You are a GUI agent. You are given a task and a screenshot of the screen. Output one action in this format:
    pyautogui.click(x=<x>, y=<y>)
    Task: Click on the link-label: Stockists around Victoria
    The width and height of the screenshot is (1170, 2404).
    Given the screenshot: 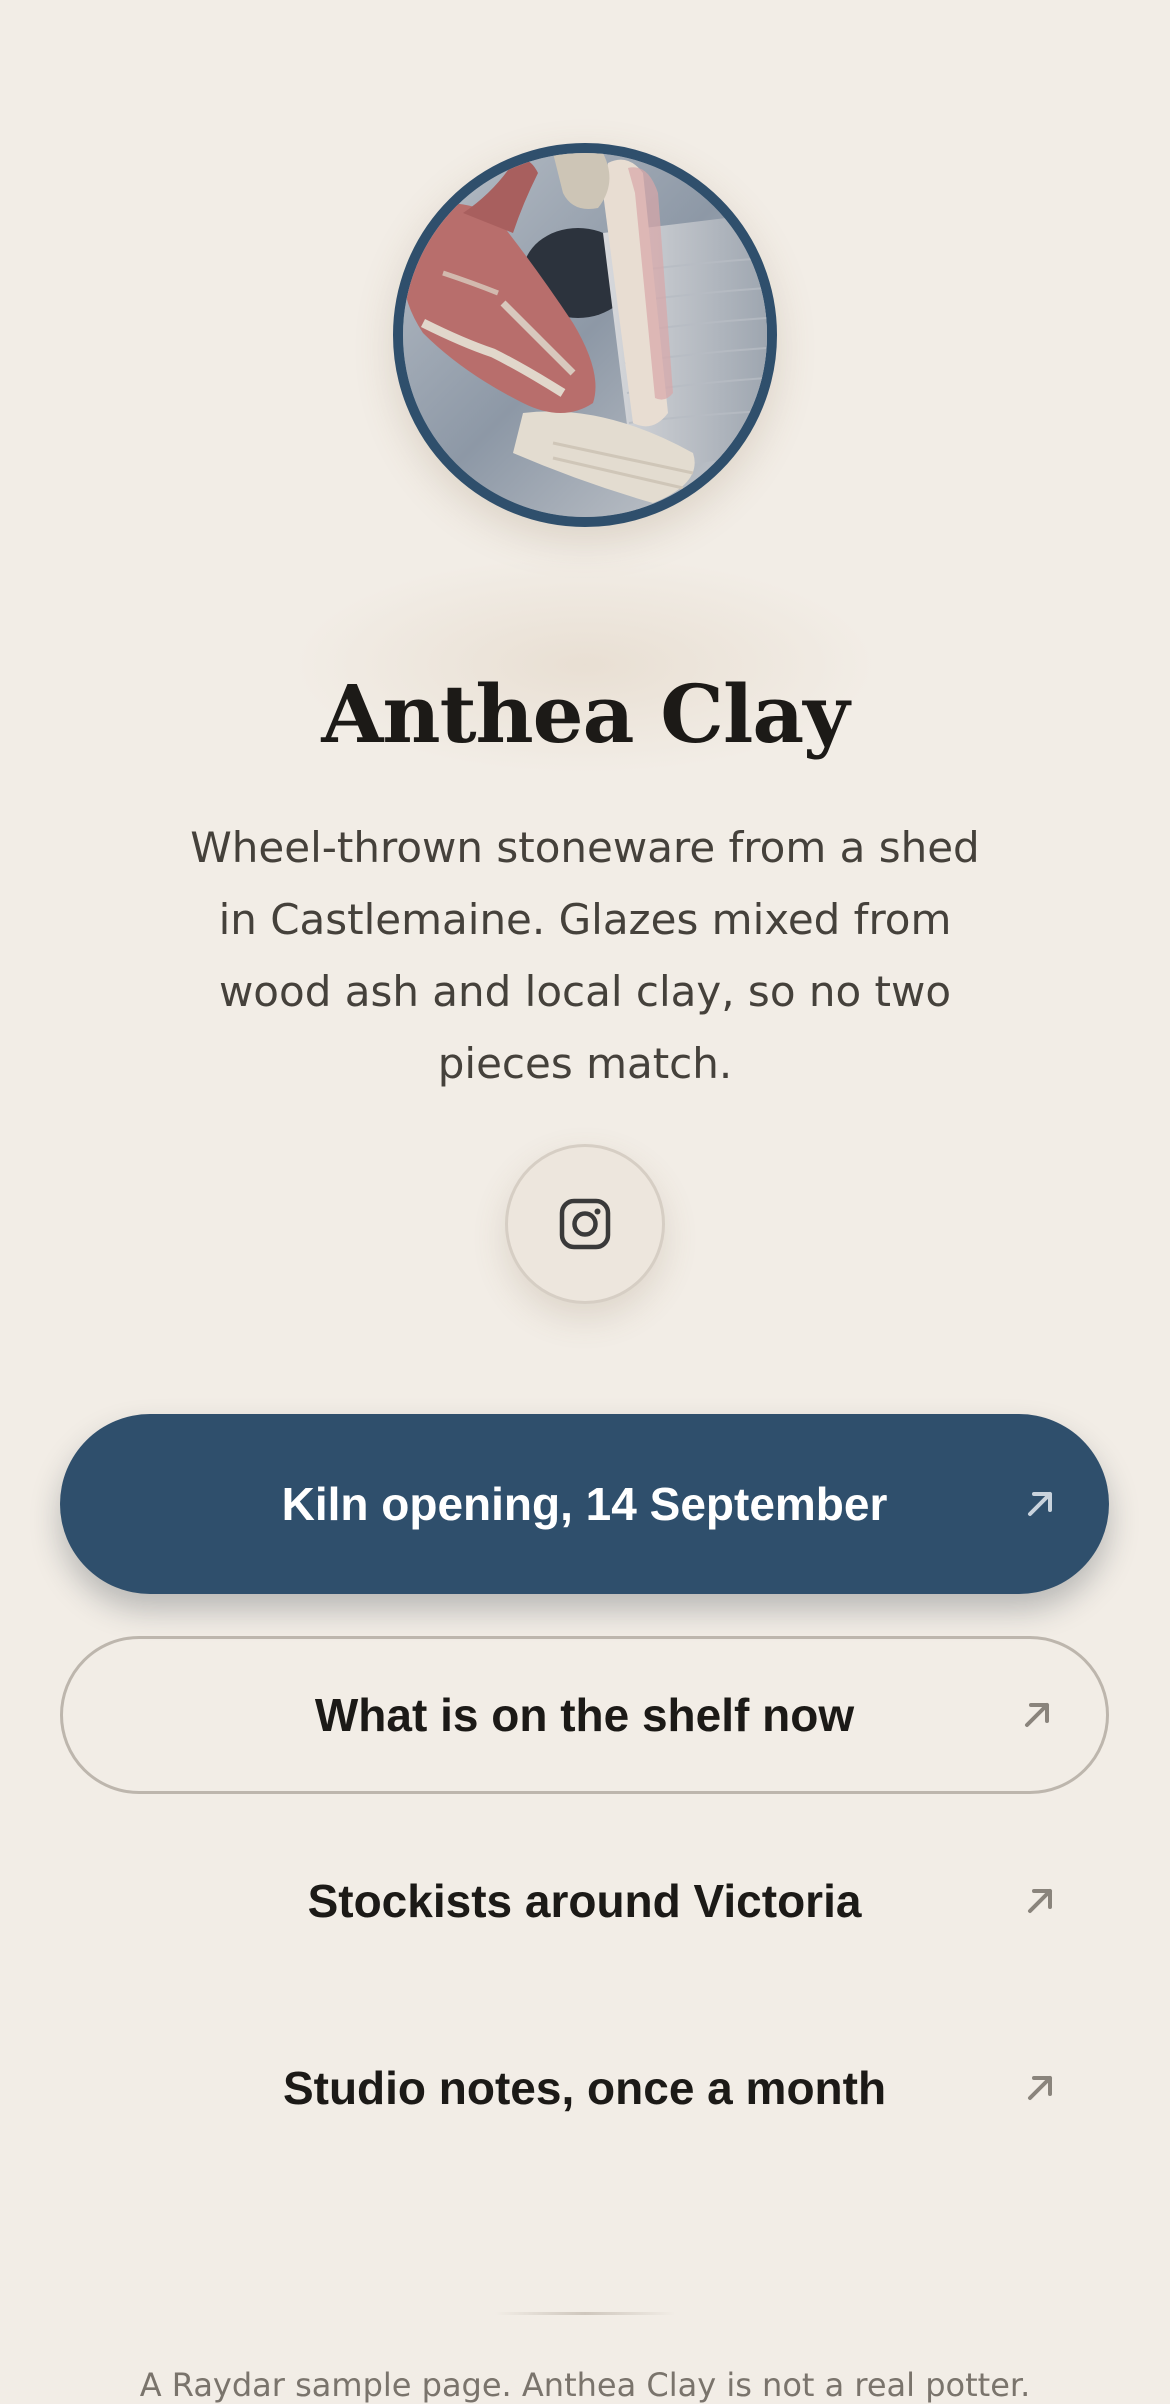 What is the action you would take?
    pyautogui.click(x=584, y=1901)
    